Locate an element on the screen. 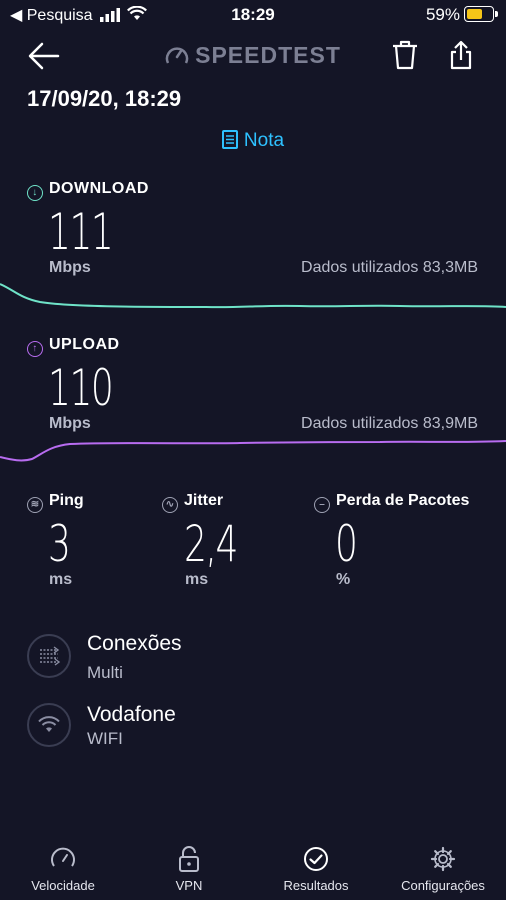  tab-configuracoes: Configurações is located at coordinates (443, 869).